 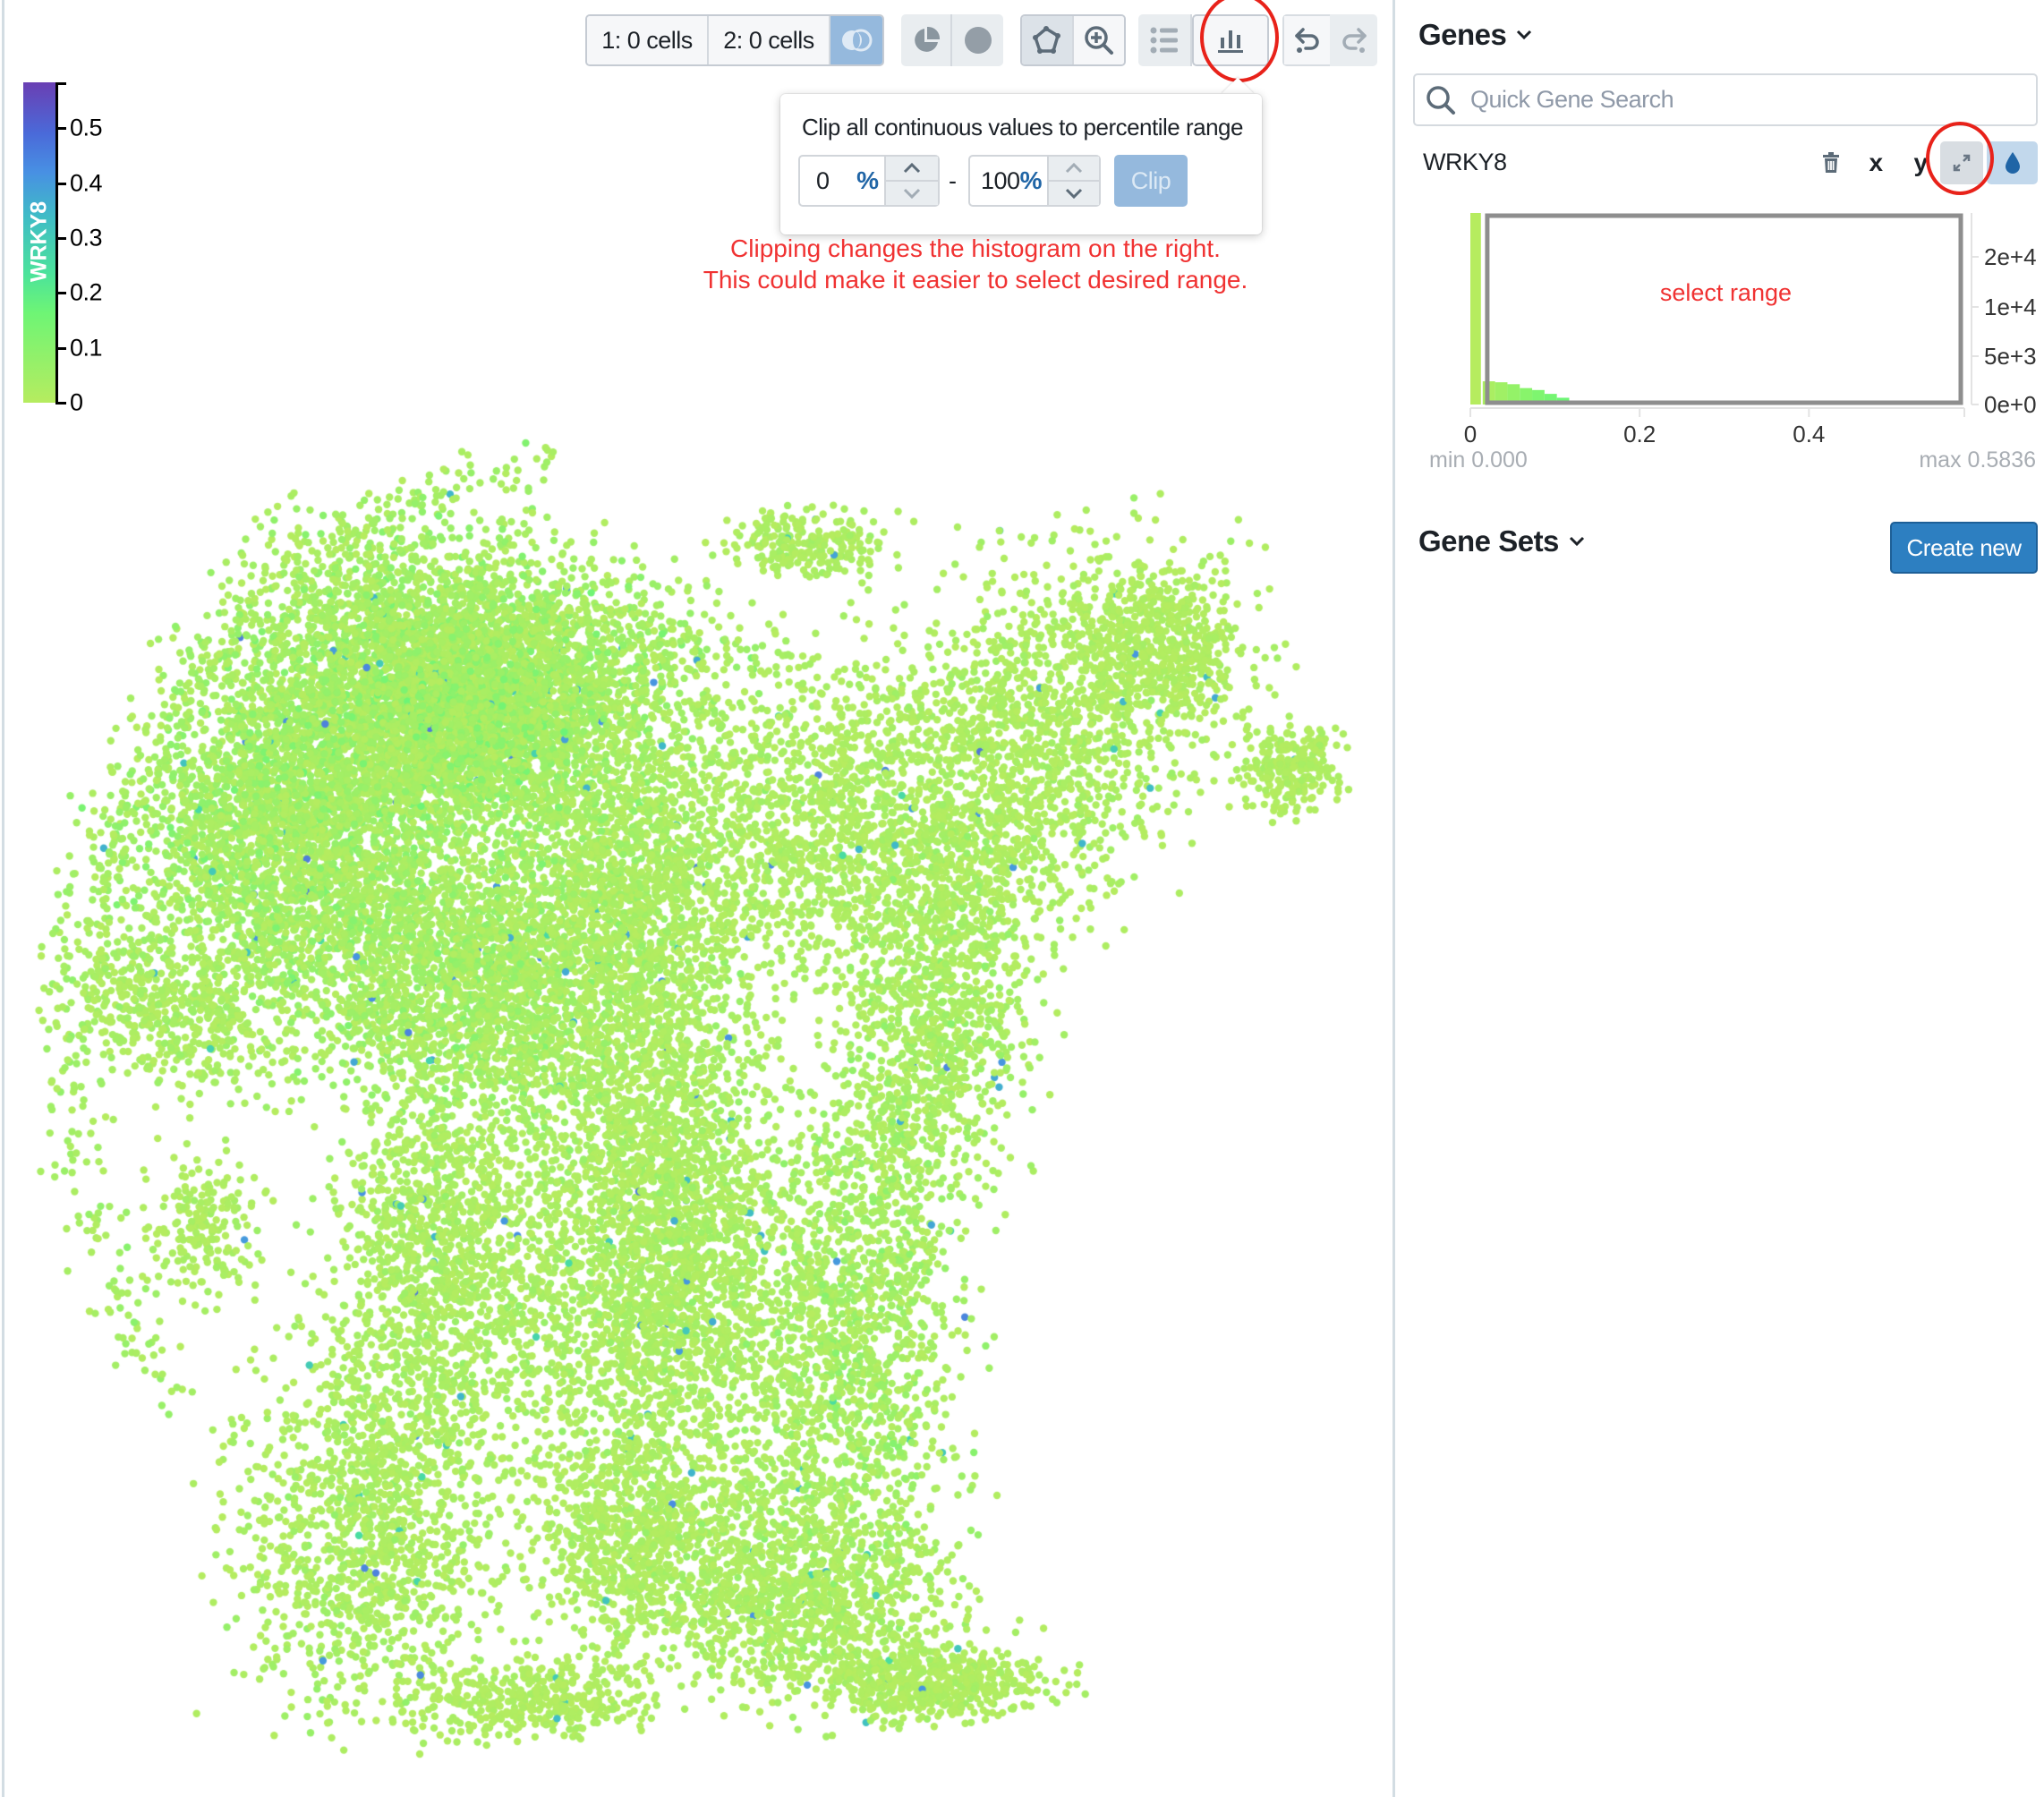 I want to click on color-mode-group, so click(x=952, y=40).